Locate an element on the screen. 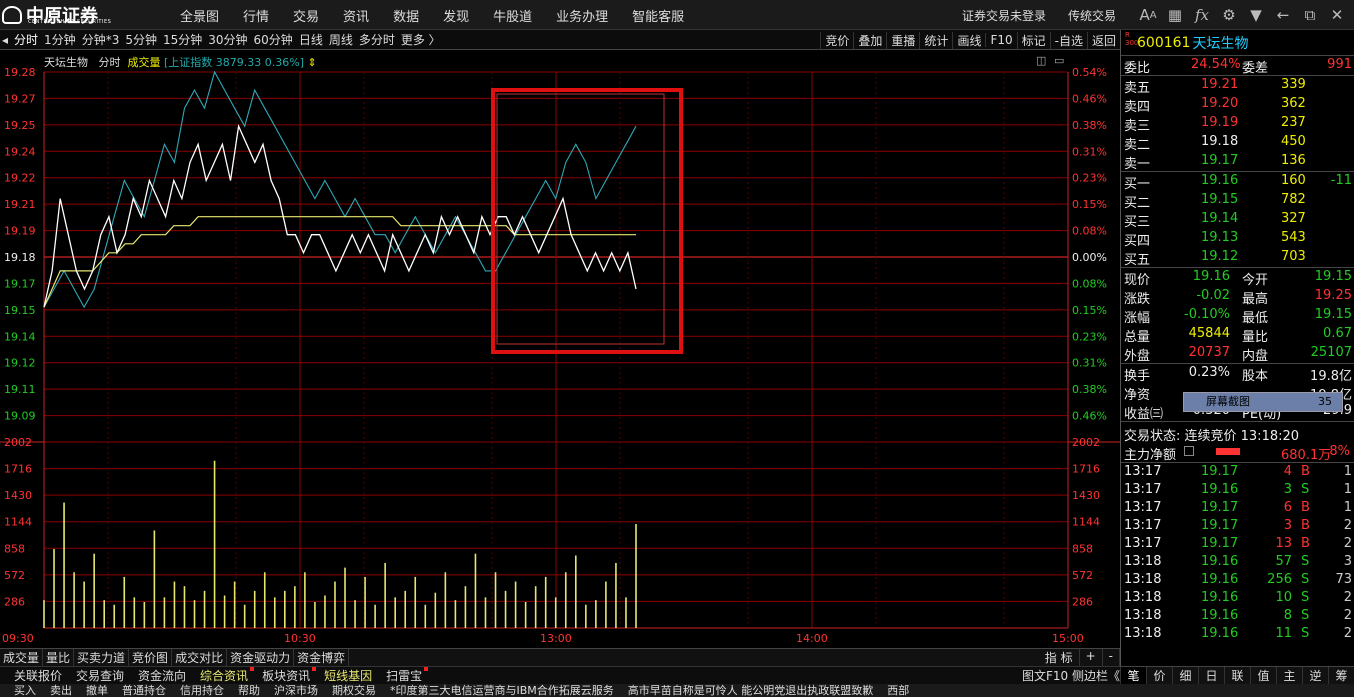  buys-level-volume: 543 is located at coordinates (1293, 237).